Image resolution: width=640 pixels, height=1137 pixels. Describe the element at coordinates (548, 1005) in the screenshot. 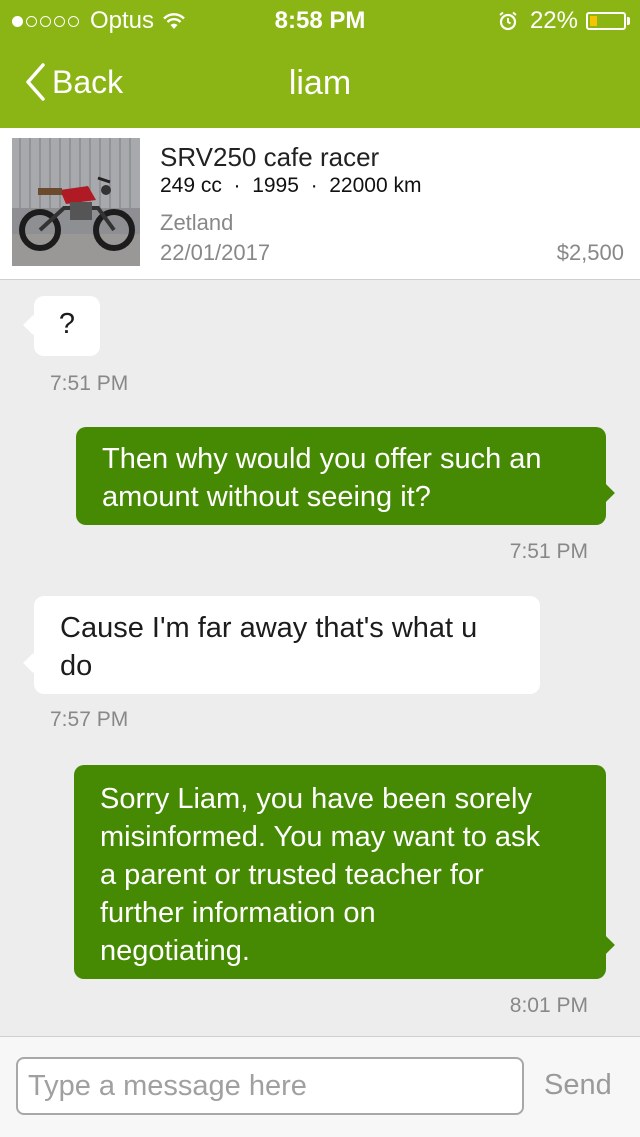

I see `message-timestamp: 8:01 PM` at that location.